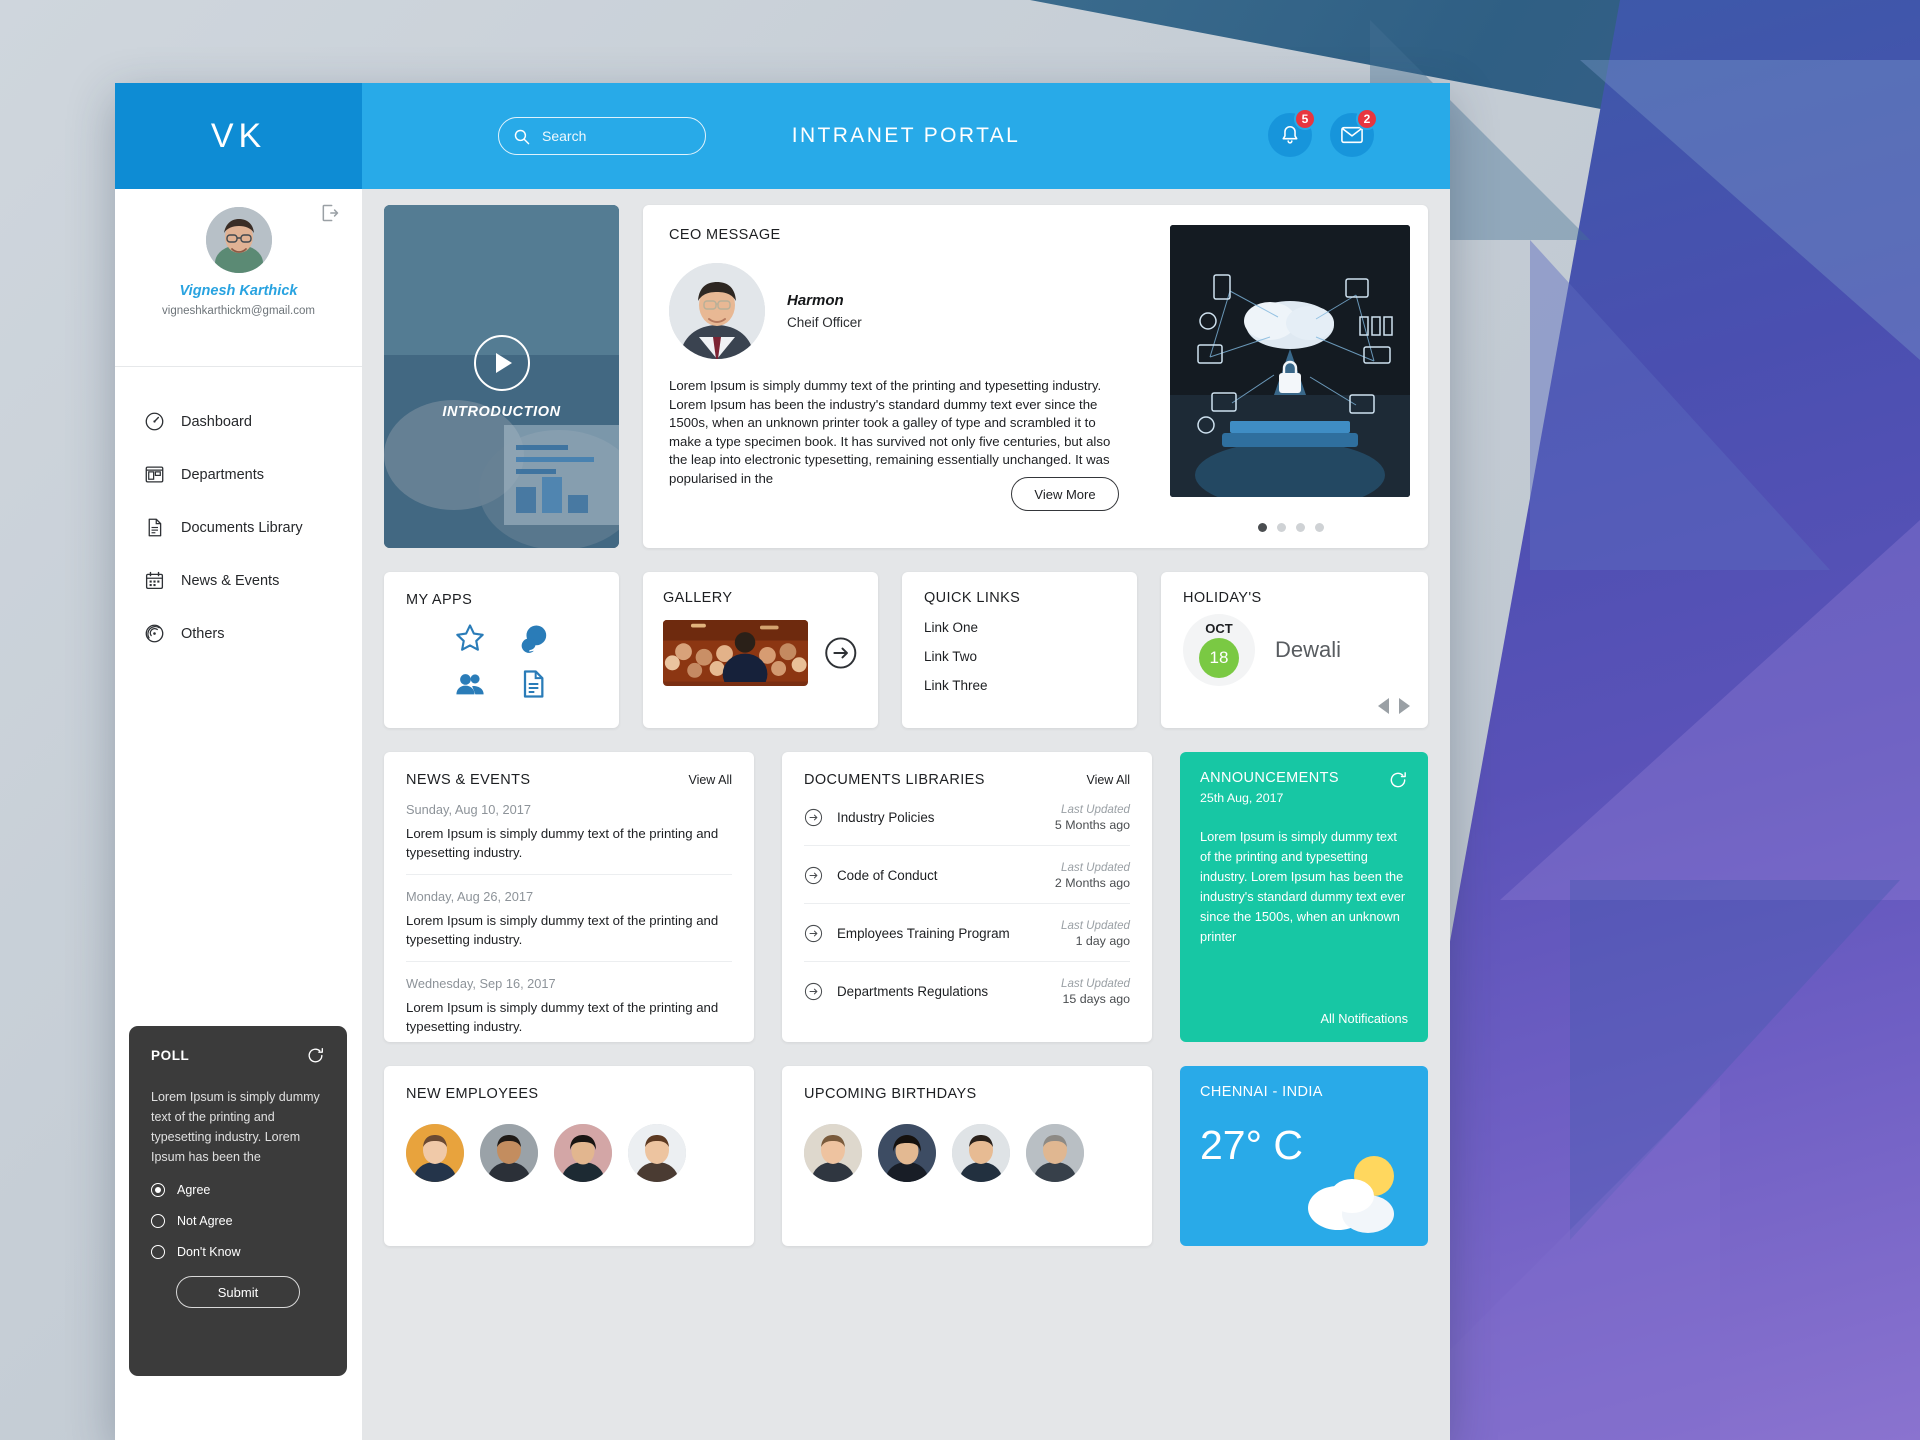  I want to click on upcoming-birthdays-card: UPCOMING BIRTHDAYS, so click(967, 1156).